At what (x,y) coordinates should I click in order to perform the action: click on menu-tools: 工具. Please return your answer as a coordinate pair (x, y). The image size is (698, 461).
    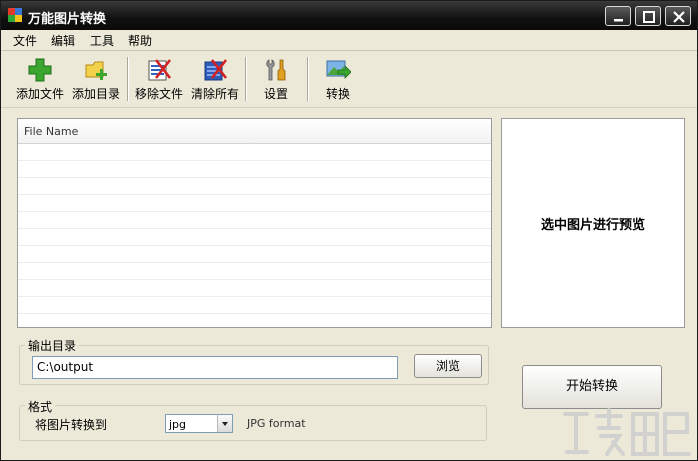
    Looking at the image, I should click on (102, 40).